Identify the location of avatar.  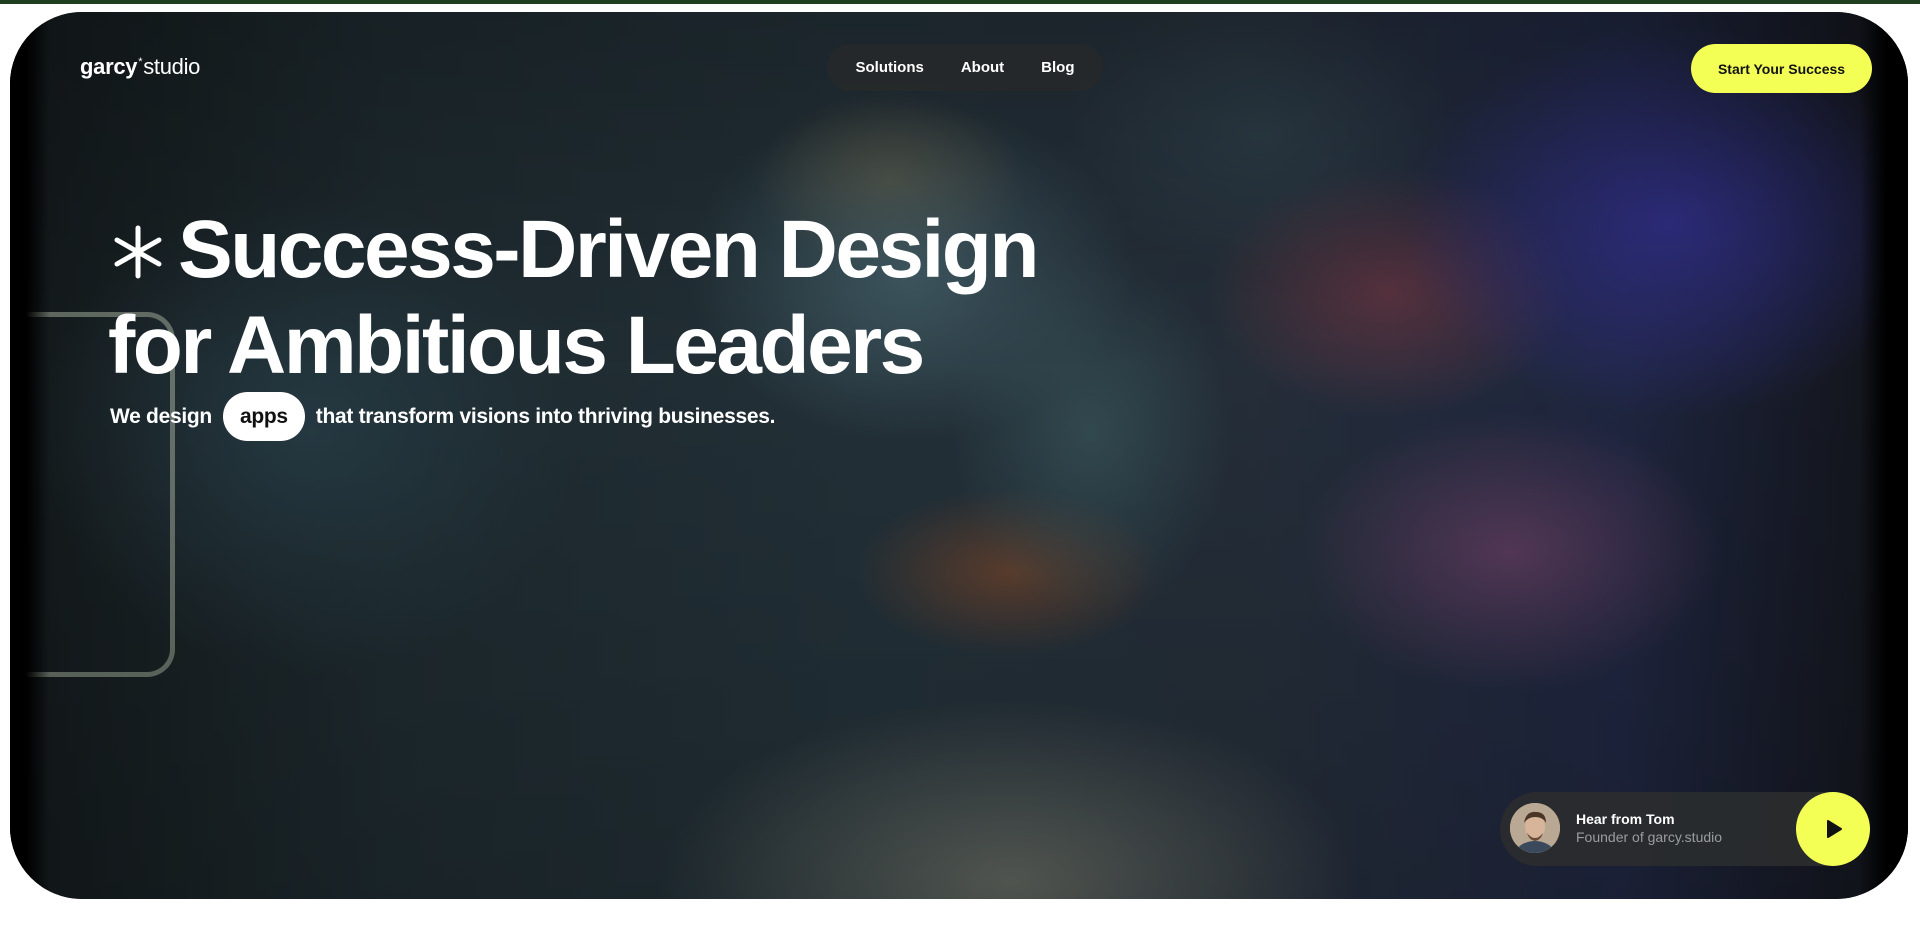
(1535, 828).